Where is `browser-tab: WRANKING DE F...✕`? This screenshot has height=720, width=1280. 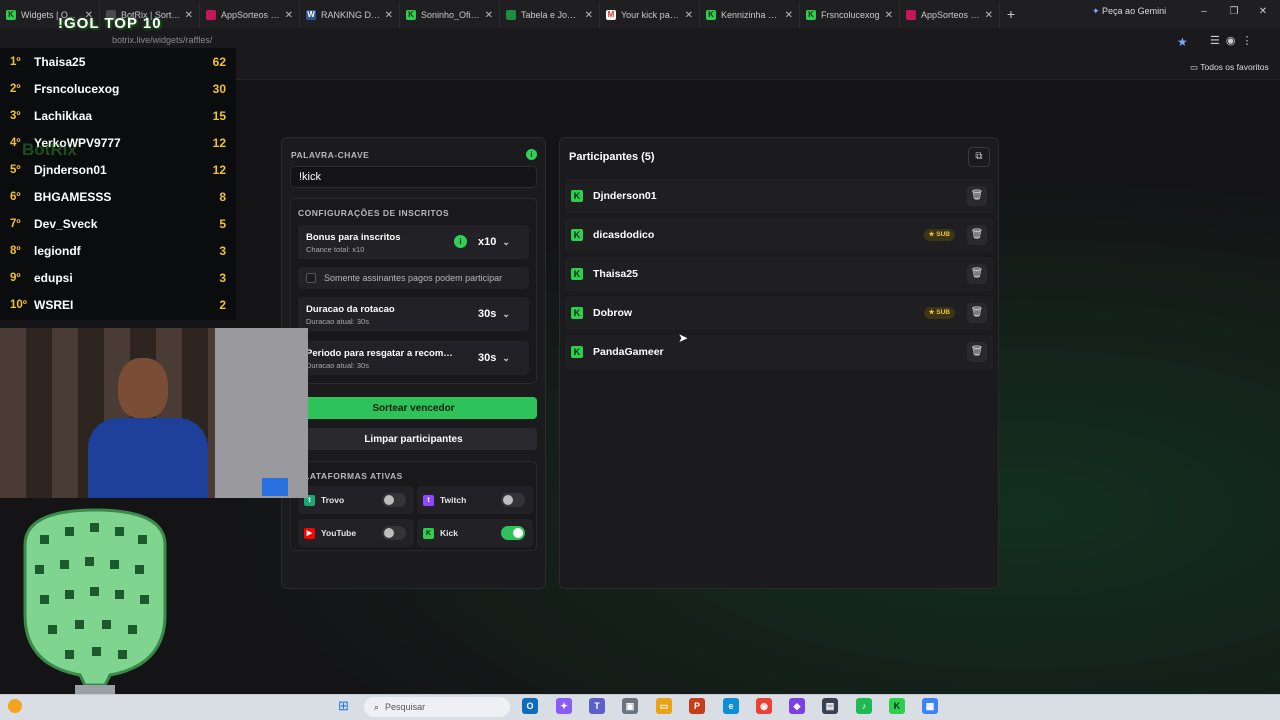
browser-tab: WRANKING DE F...✕ is located at coordinates (350, 15).